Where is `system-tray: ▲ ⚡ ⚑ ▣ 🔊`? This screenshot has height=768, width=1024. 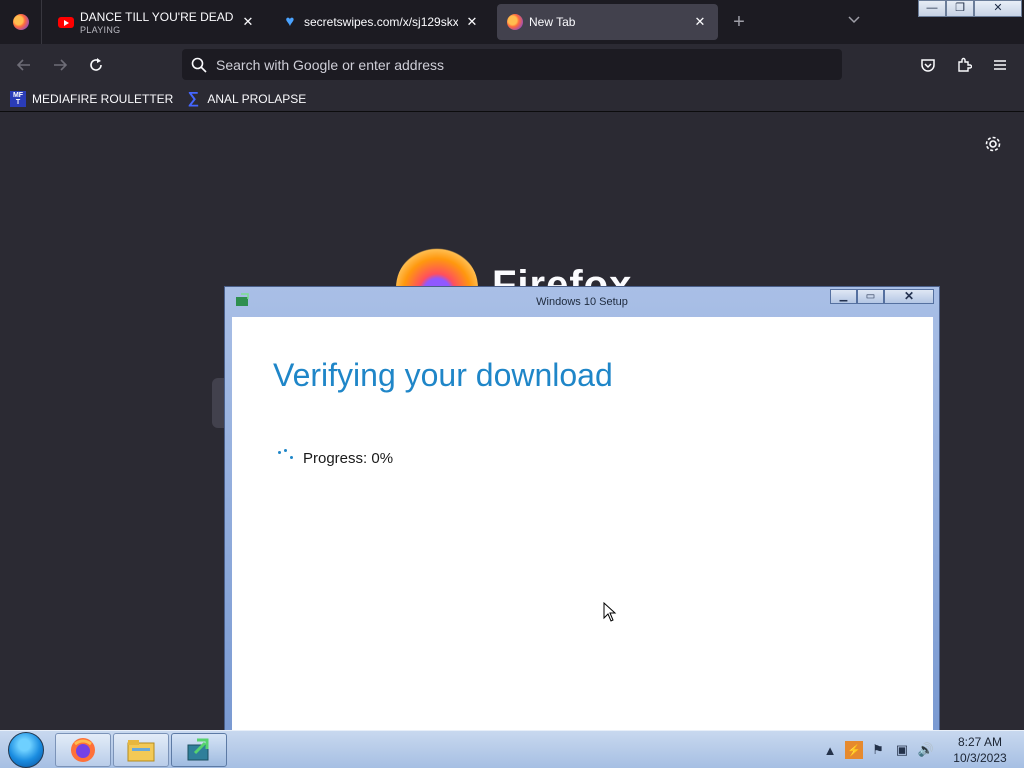
system-tray: ▲ ⚡ ⚑ ▣ 🔊 is located at coordinates (878, 749).